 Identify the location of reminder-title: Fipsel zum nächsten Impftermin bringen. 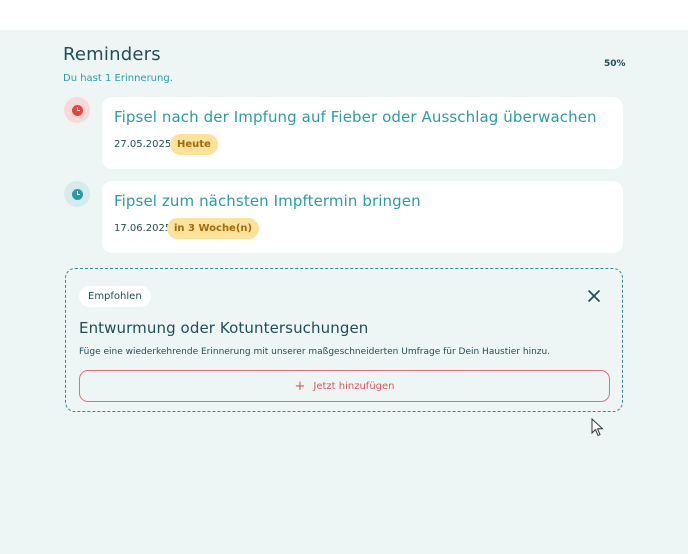
(267, 201).